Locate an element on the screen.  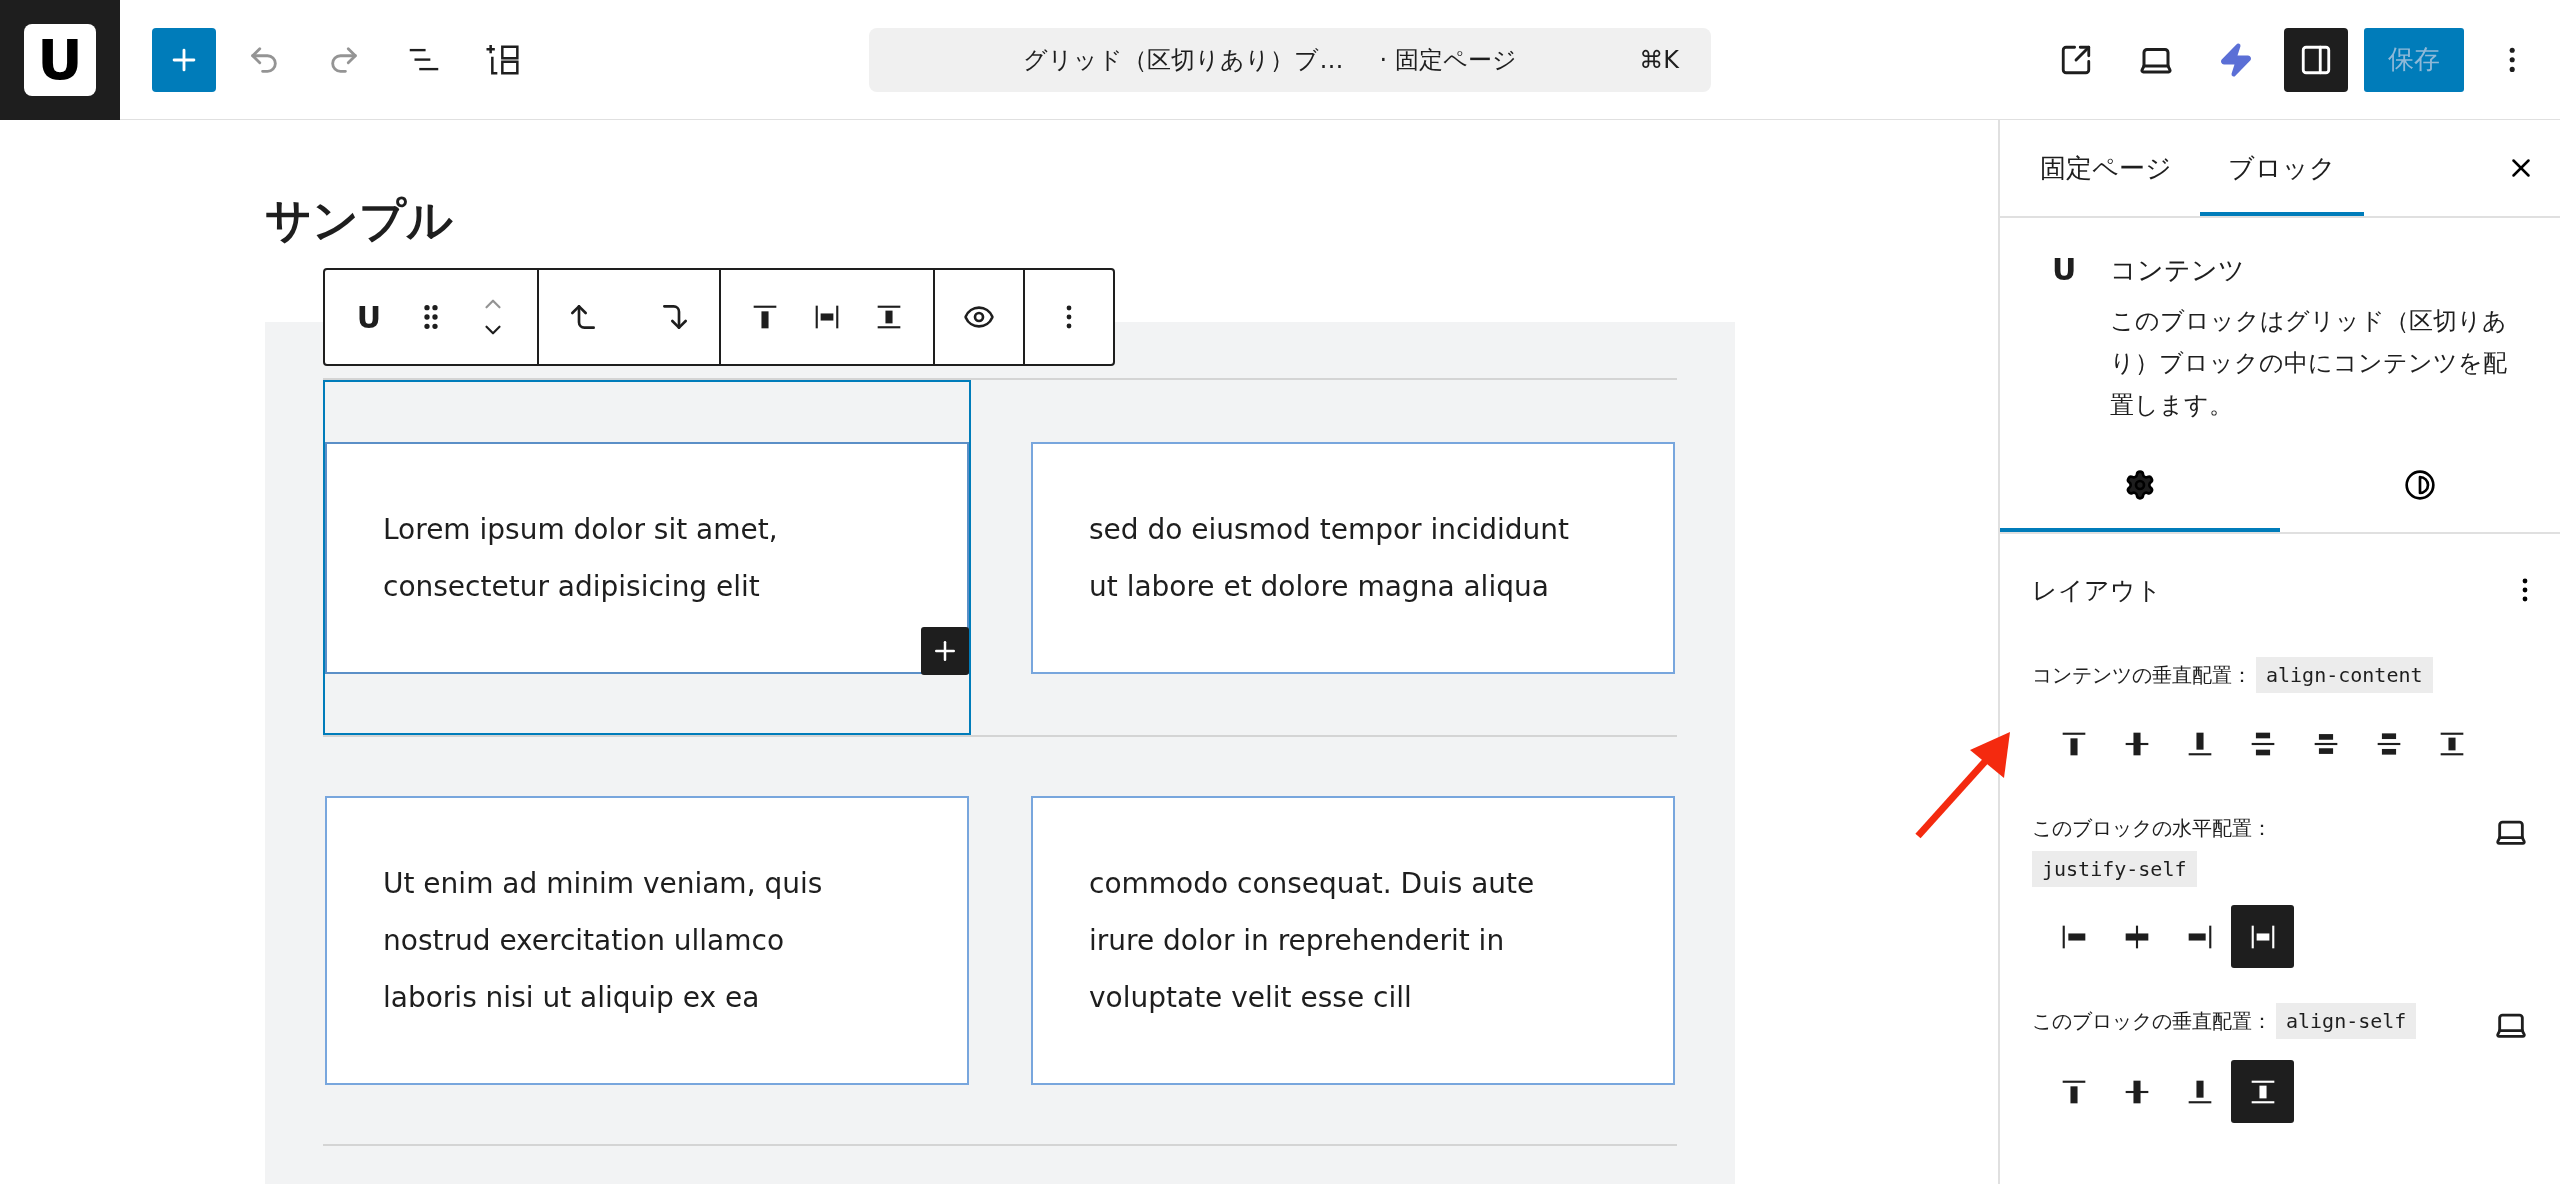
site-logo: U is located at coordinates (60, 60).